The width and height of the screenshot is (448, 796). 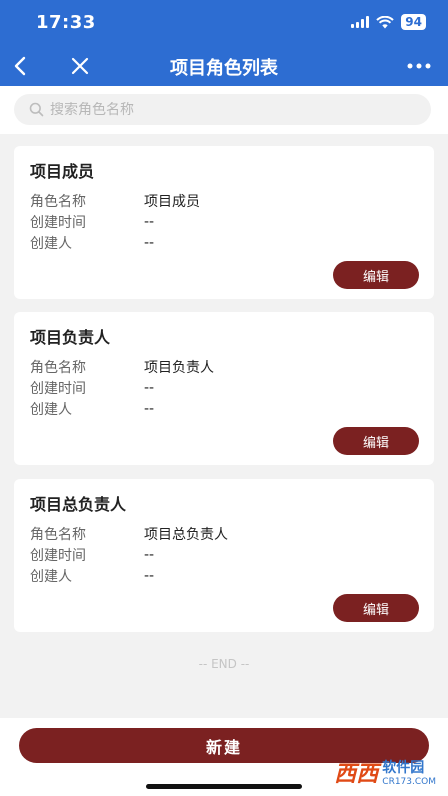 I want to click on page-title: 项目角色列表, so click(x=224, y=68).